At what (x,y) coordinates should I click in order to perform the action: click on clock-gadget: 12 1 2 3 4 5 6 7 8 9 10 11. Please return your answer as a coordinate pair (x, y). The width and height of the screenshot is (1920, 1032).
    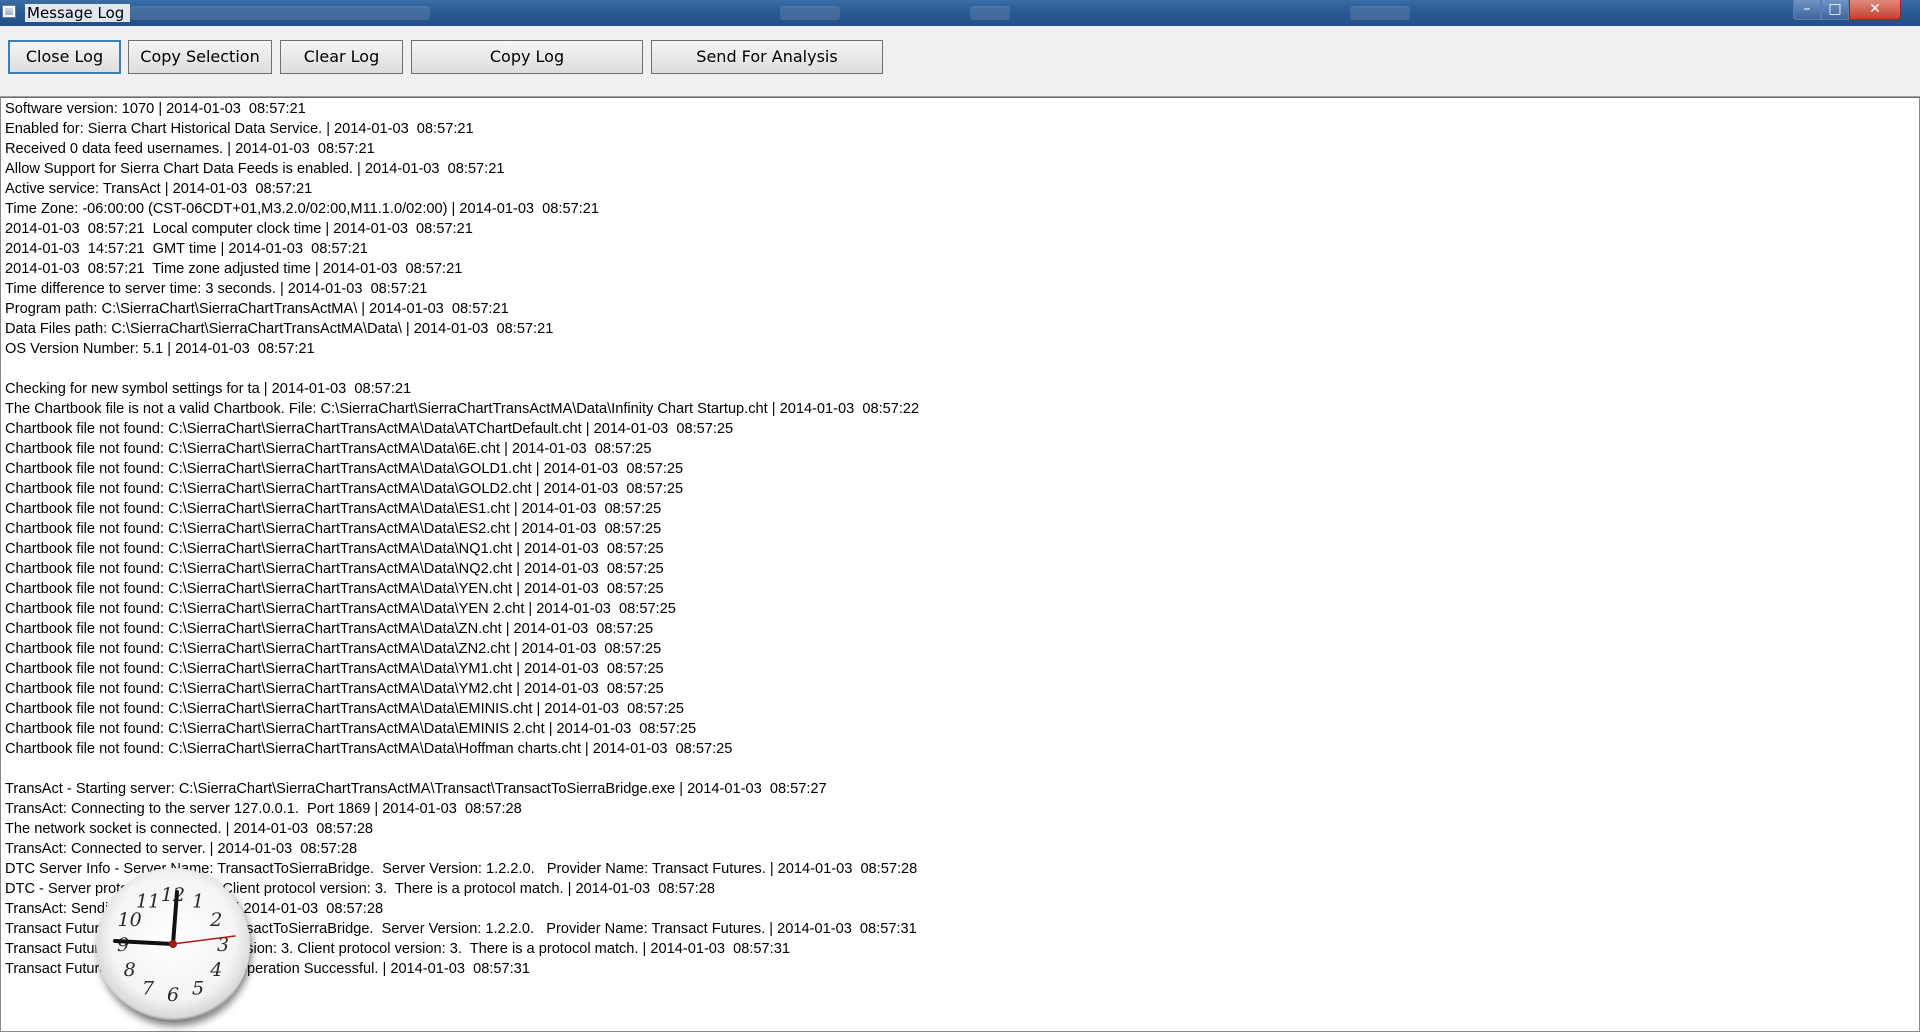
    Looking at the image, I should click on (173, 945).